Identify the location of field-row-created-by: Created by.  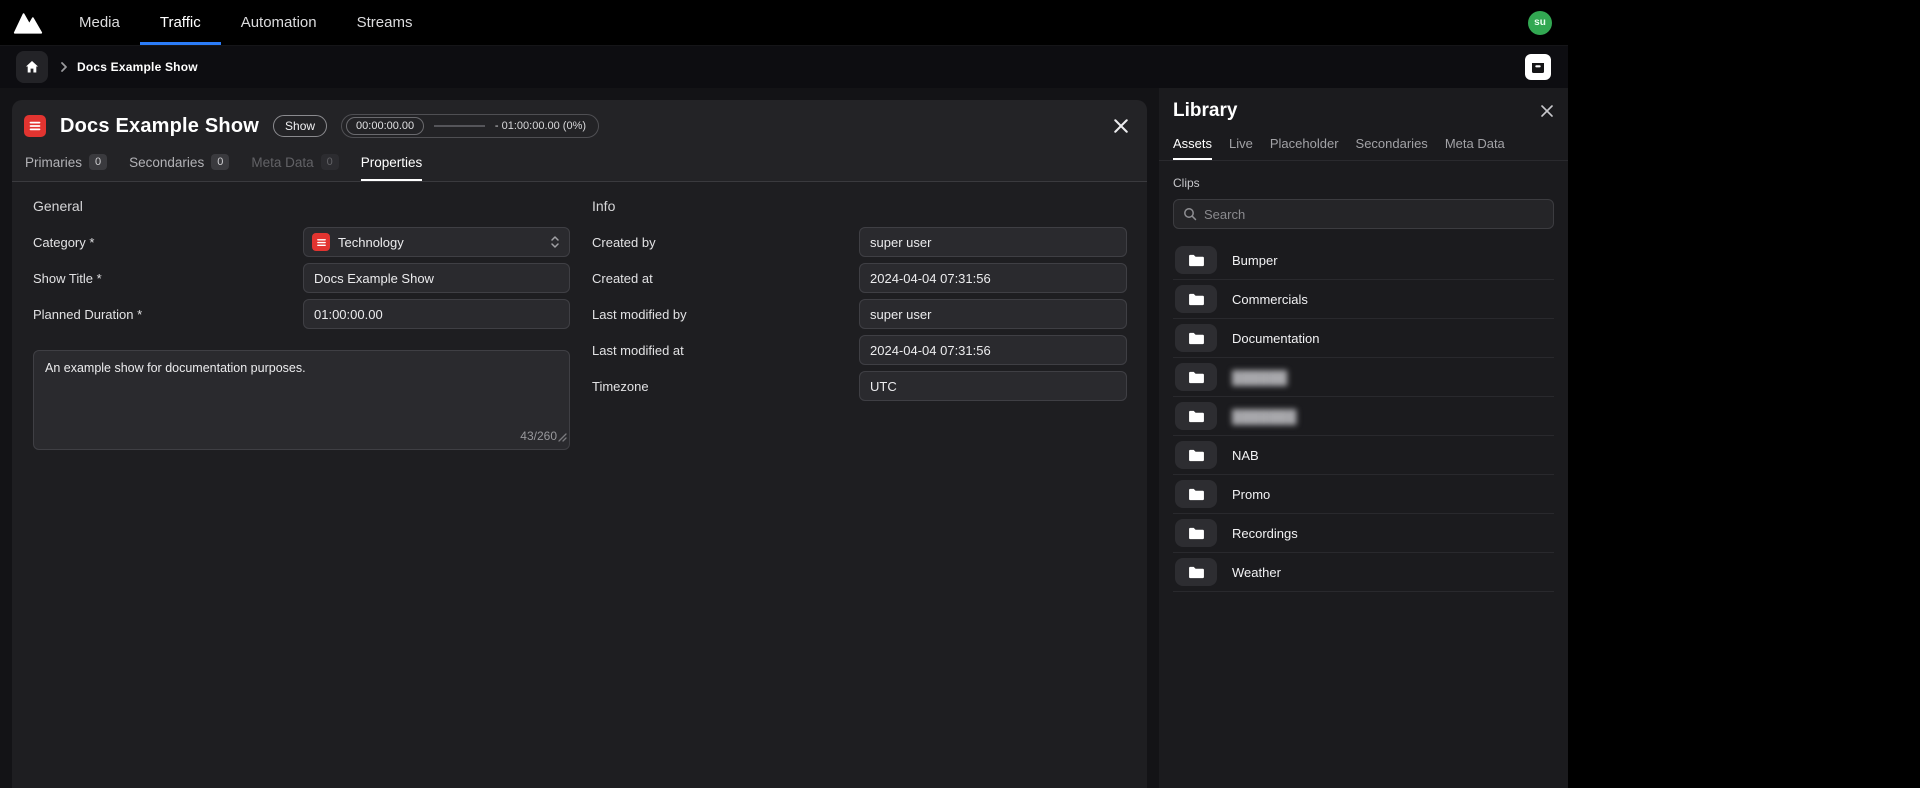
(859, 242).